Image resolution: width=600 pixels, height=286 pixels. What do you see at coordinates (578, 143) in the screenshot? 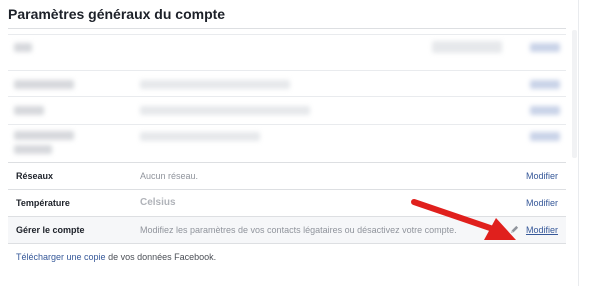
I see `page-scrollbar-track` at bounding box center [578, 143].